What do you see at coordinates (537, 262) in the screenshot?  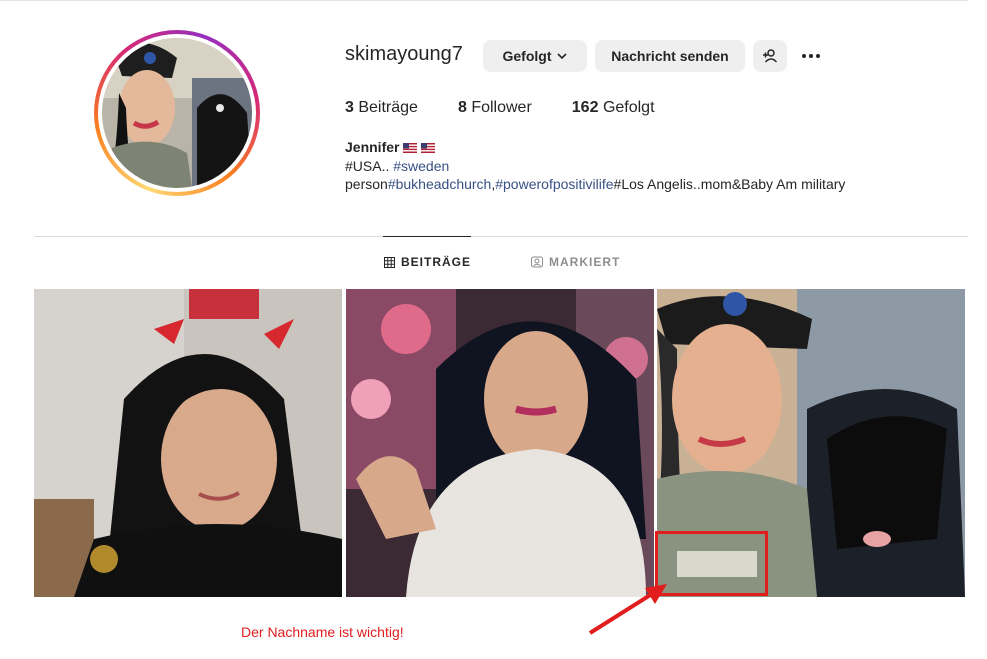 I see `tagged-icon` at bounding box center [537, 262].